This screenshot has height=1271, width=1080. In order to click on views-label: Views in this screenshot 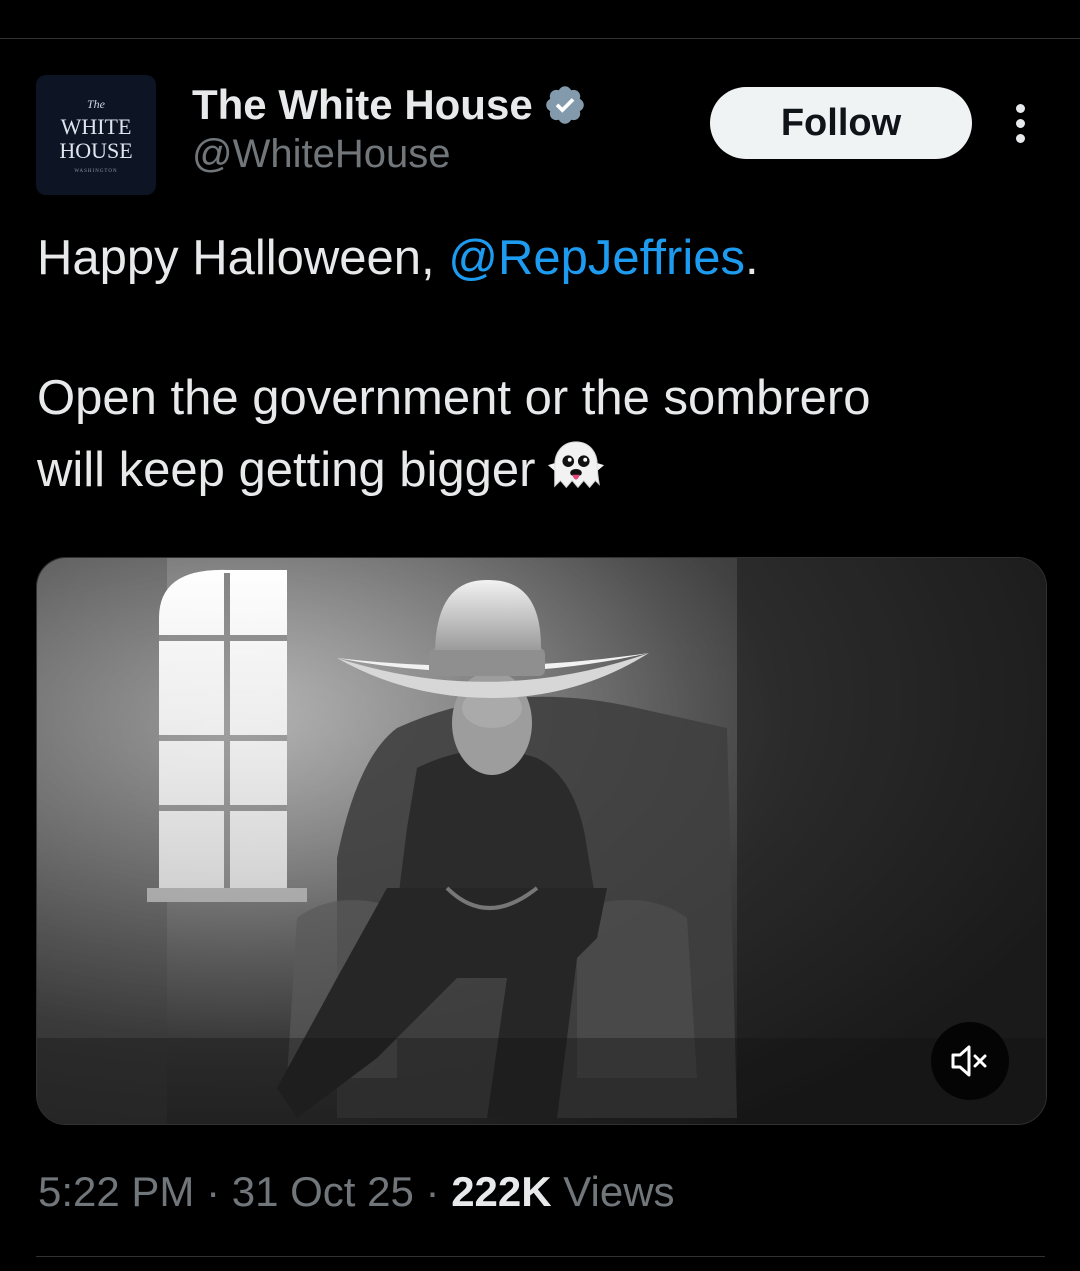, I will do `click(613, 1191)`.